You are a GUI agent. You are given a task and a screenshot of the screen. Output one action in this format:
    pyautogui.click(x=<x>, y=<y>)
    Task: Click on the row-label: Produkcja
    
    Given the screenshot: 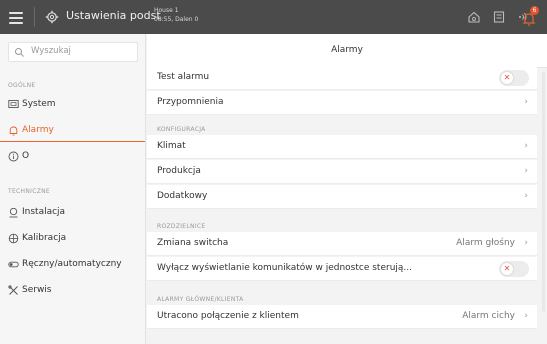 What is the action you would take?
    pyautogui.click(x=179, y=171)
    